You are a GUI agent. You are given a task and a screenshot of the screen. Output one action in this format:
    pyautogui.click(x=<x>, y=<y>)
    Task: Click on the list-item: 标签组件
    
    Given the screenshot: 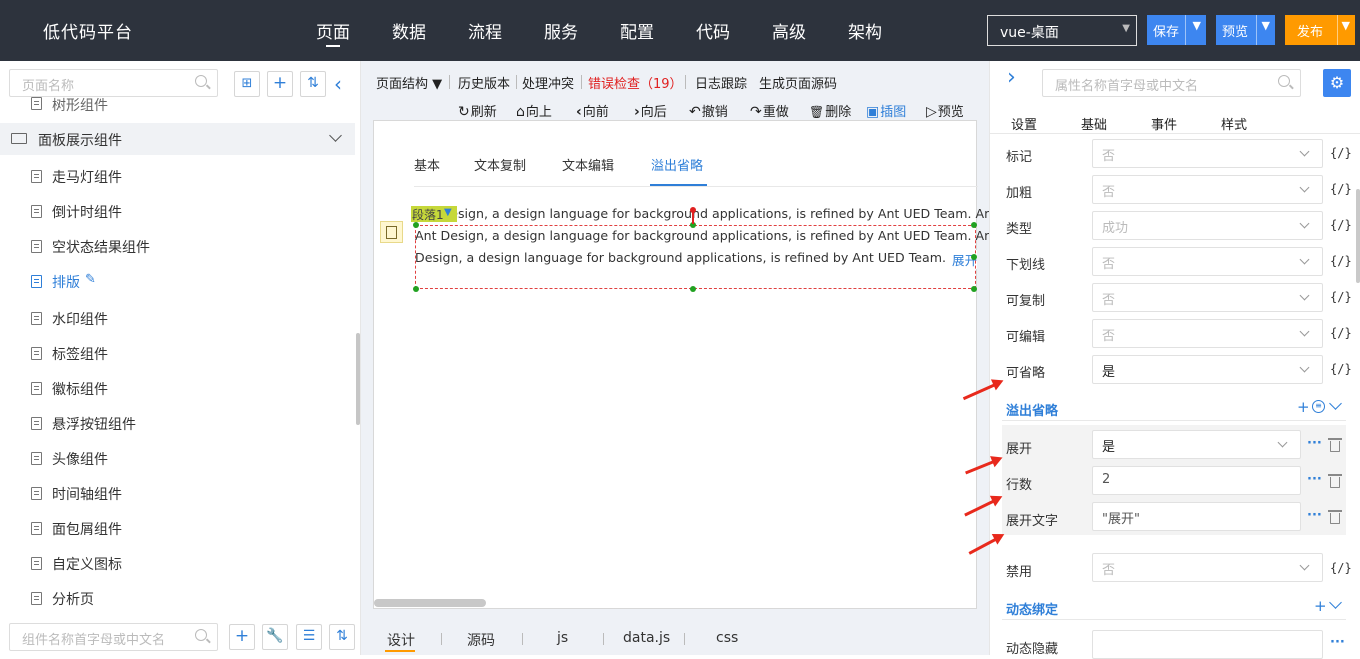 What is the action you would take?
    pyautogui.click(x=177, y=353)
    